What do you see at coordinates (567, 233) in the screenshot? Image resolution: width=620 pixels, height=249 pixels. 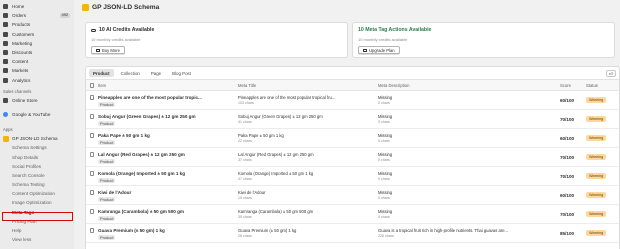 I see `score-value: 85/100` at bounding box center [567, 233].